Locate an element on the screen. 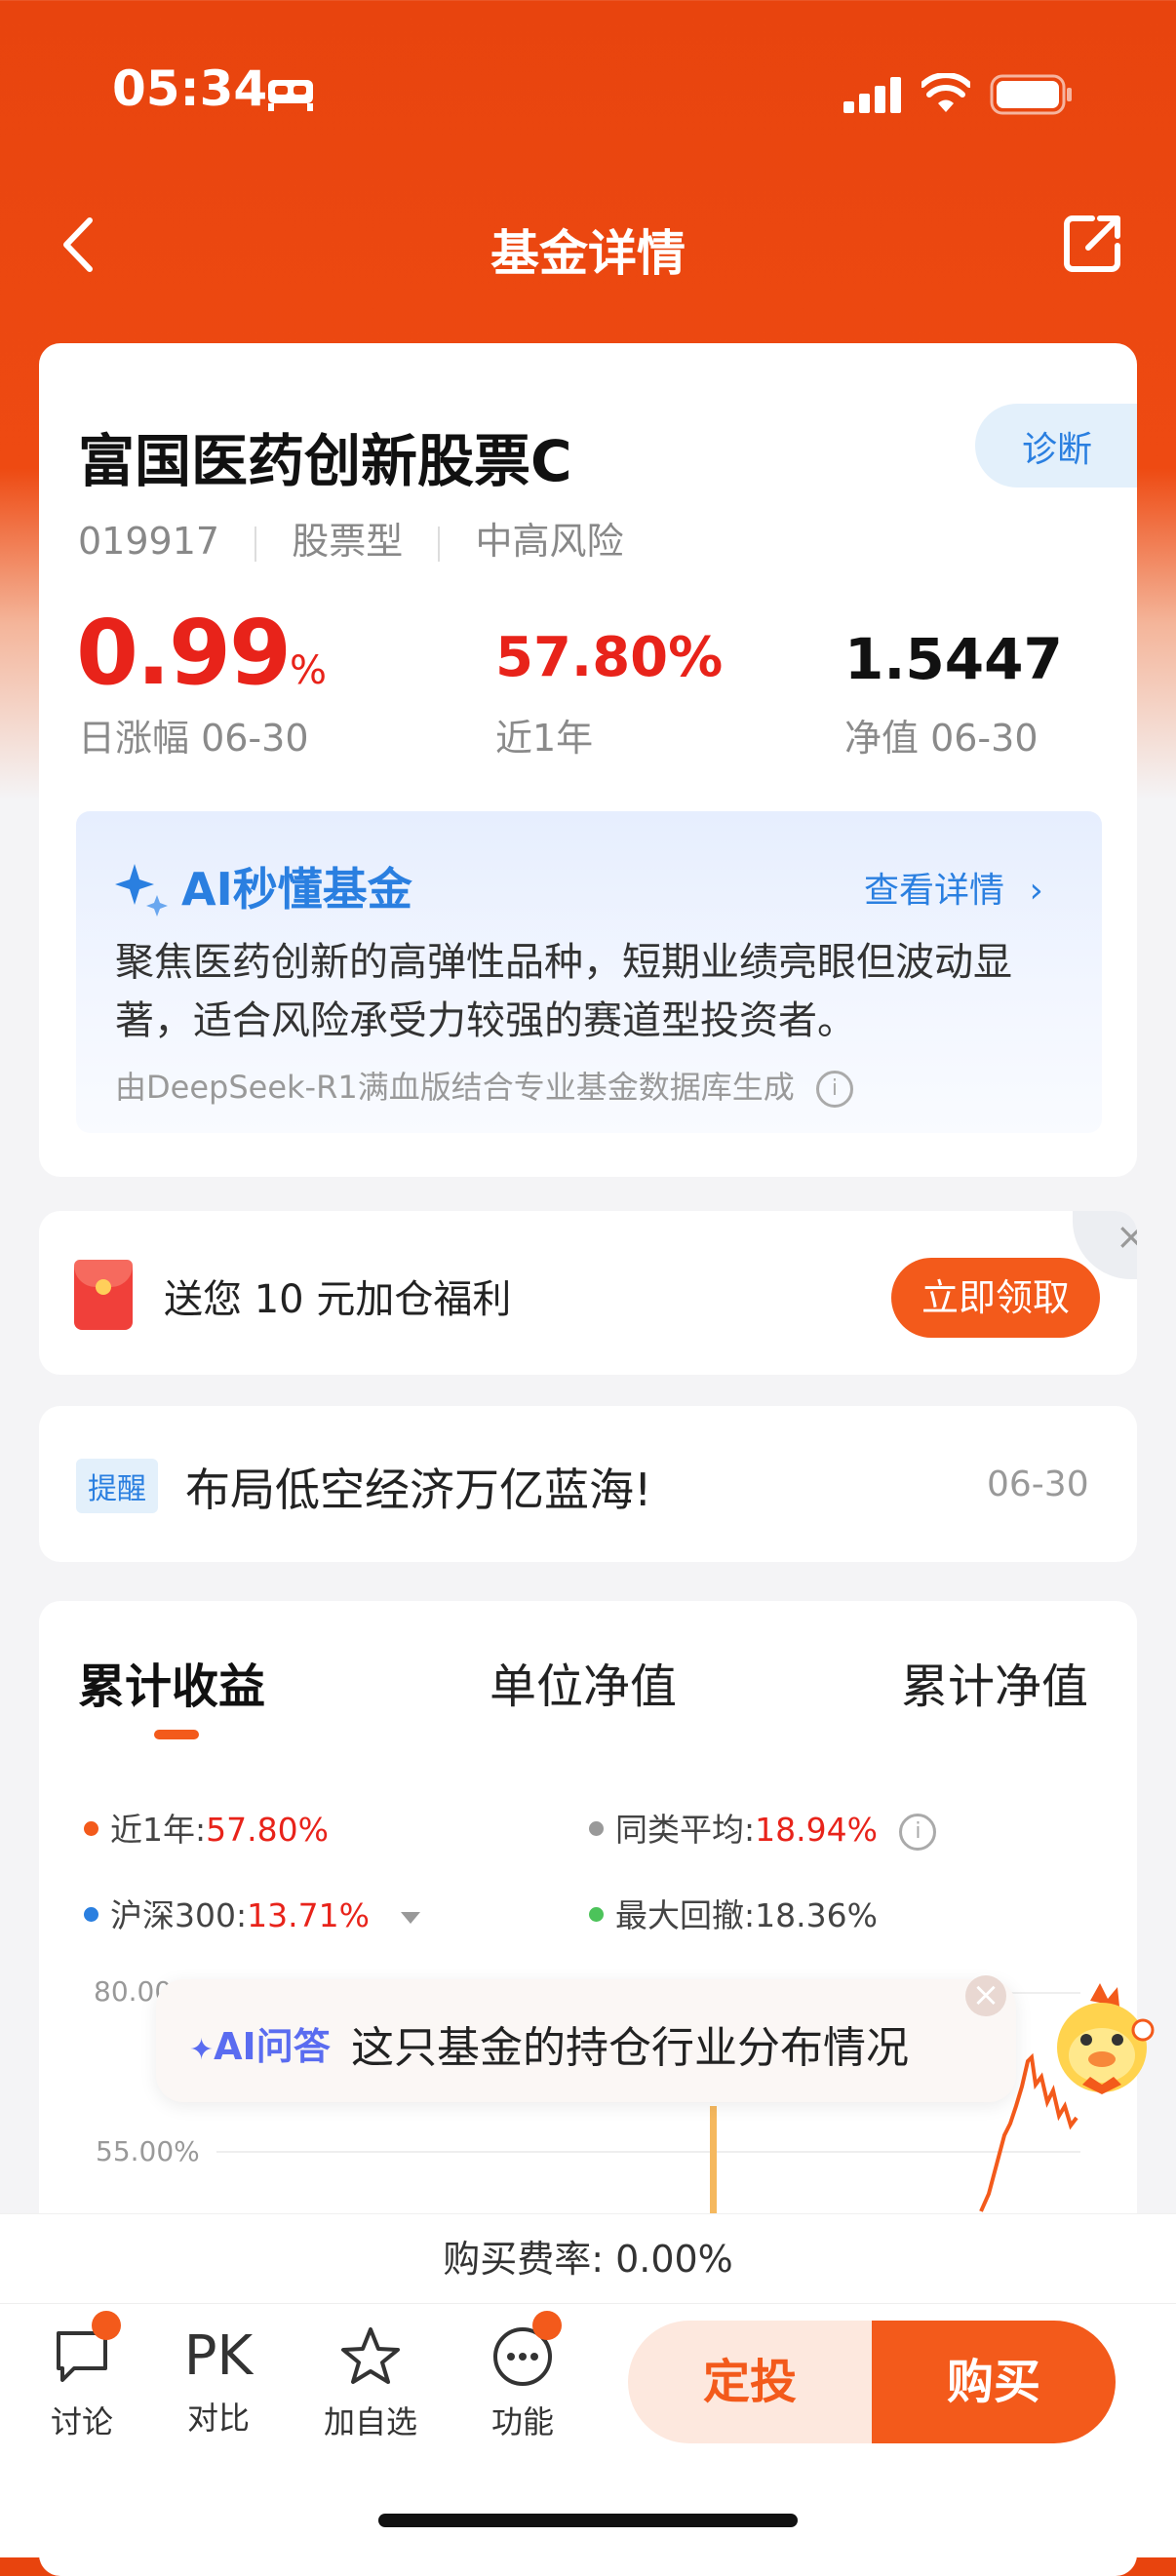 This screenshot has height=2576, width=1176. legend-dot-year is located at coordinates (91, 1828).